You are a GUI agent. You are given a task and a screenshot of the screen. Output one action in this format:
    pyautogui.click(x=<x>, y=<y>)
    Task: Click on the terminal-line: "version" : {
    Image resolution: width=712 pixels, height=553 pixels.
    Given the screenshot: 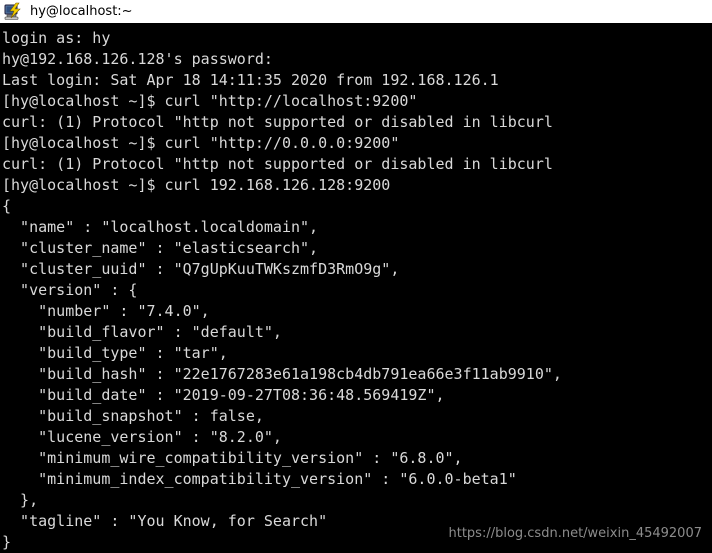 What is the action you would take?
    pyautogui.click(x=70, y=290)
    